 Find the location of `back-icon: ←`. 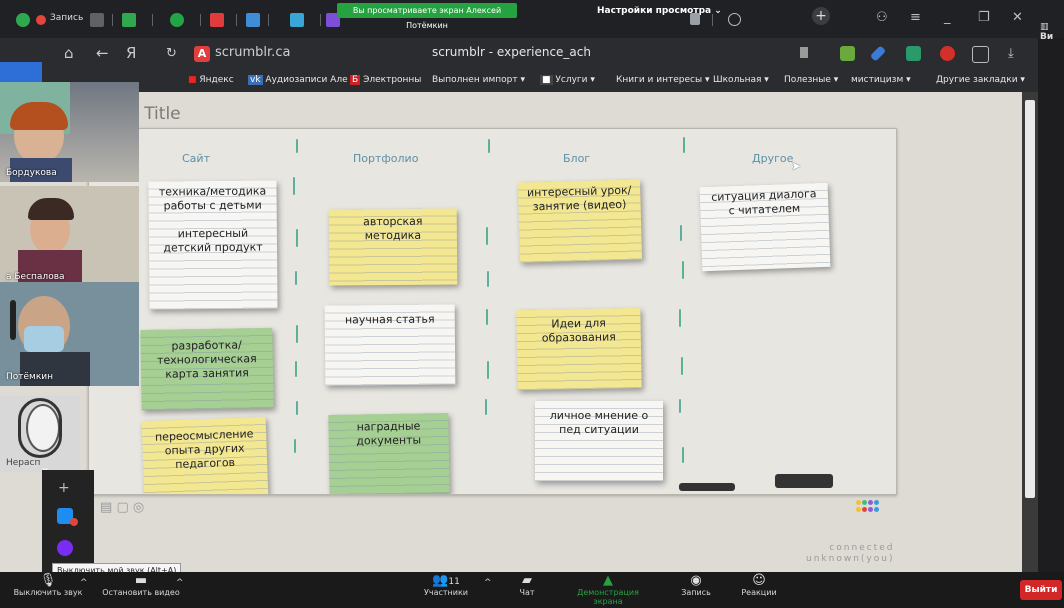

back-icon: ← is located at coordinates (102, 53).